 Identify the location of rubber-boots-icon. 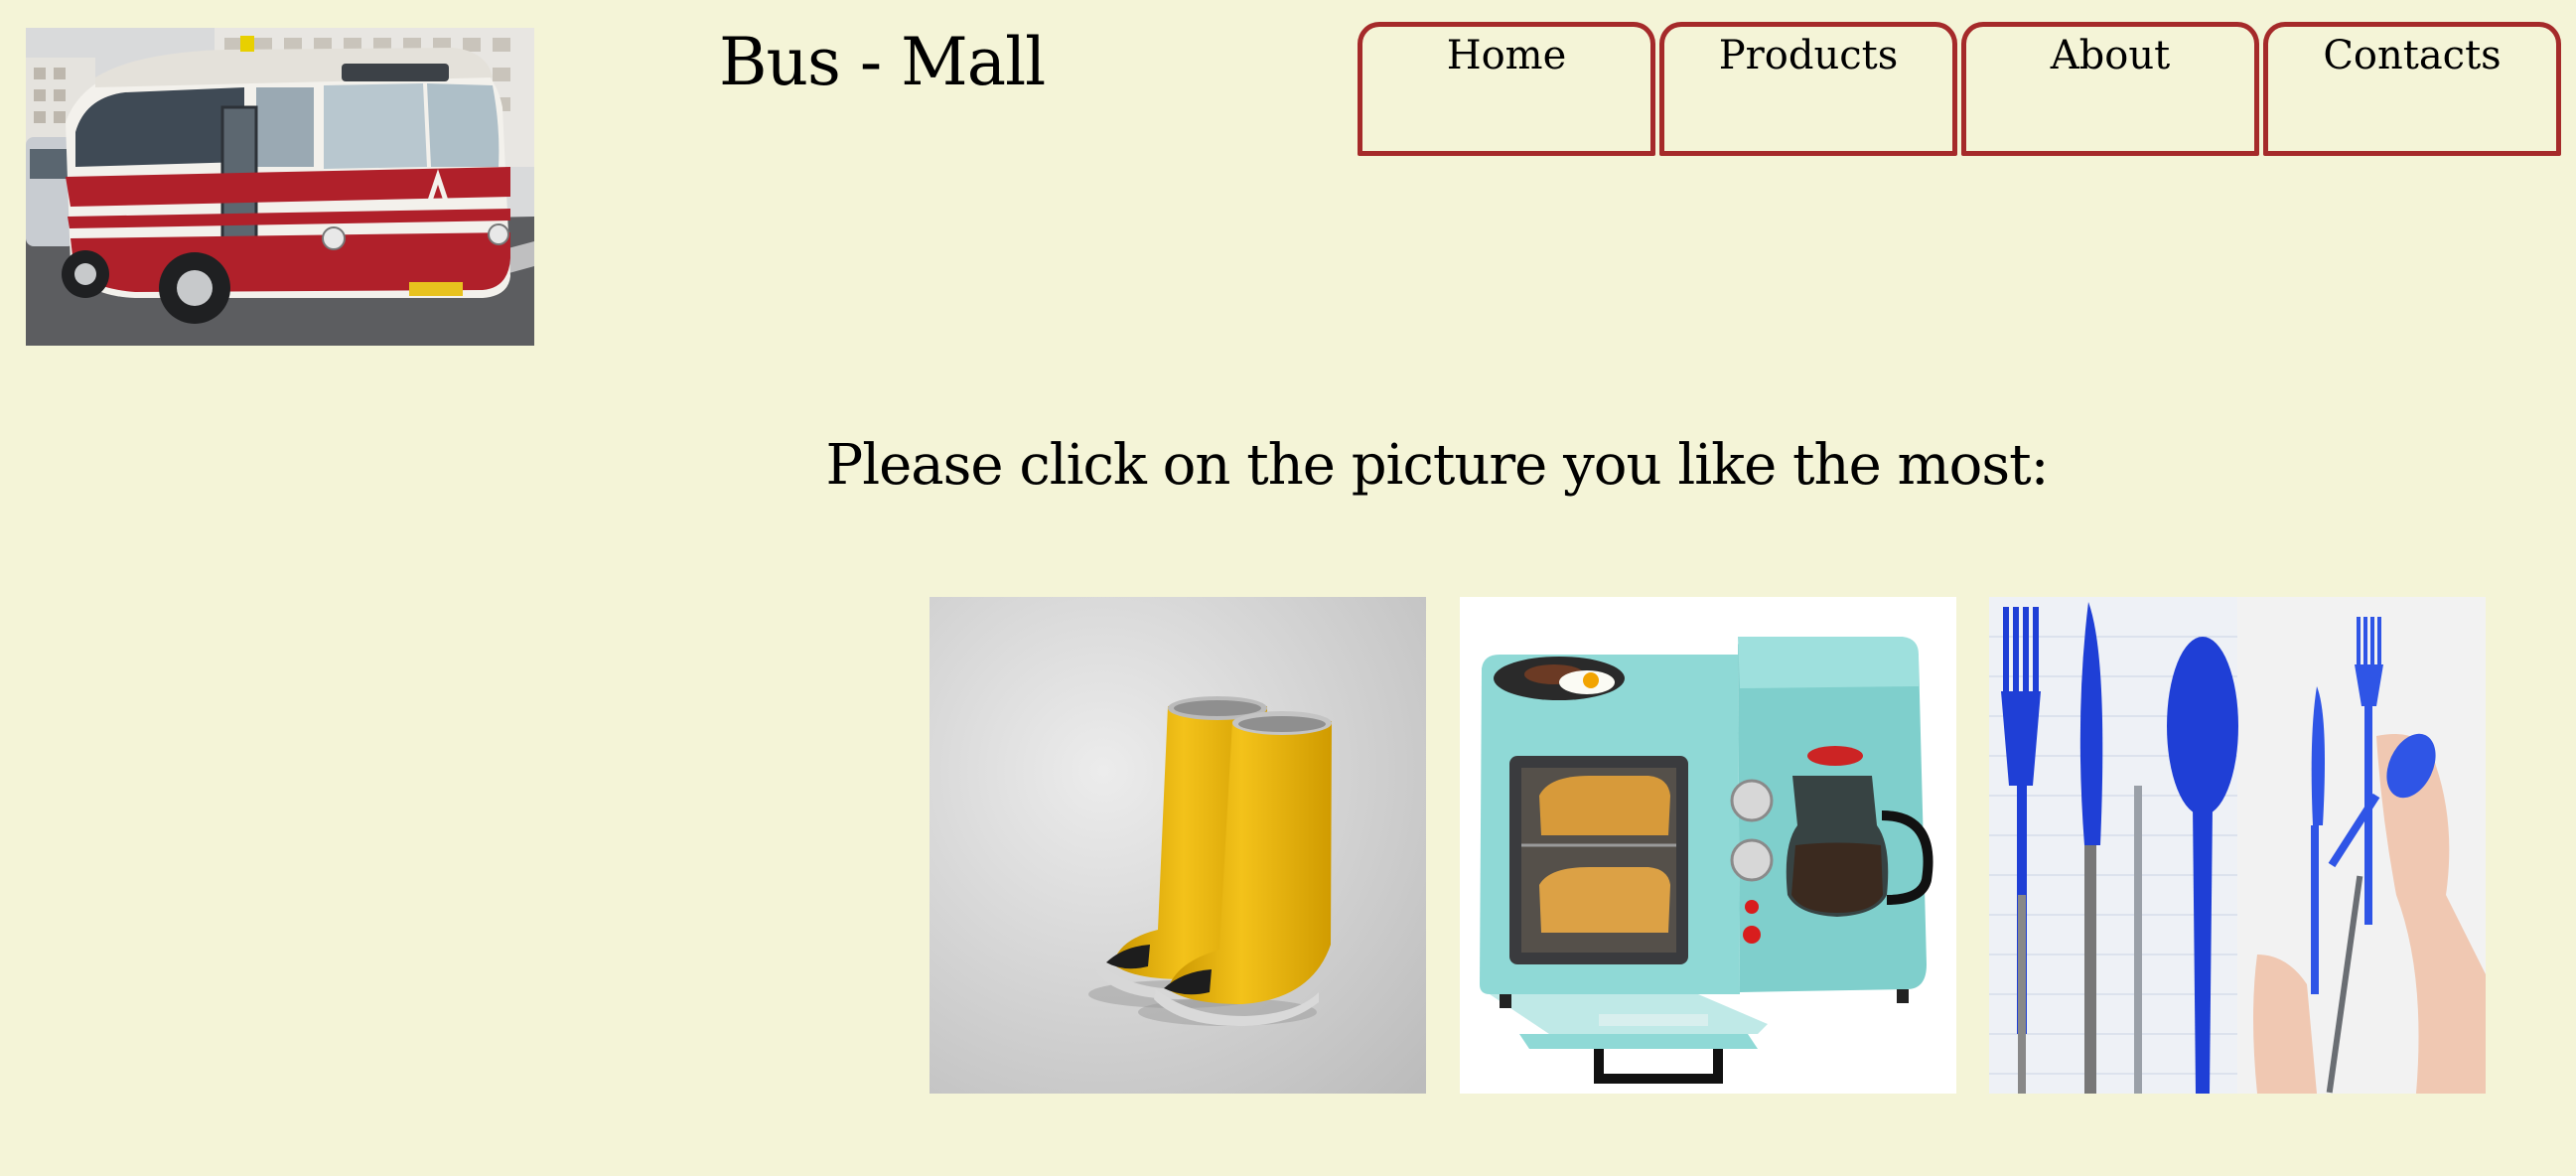
(1178, 845).